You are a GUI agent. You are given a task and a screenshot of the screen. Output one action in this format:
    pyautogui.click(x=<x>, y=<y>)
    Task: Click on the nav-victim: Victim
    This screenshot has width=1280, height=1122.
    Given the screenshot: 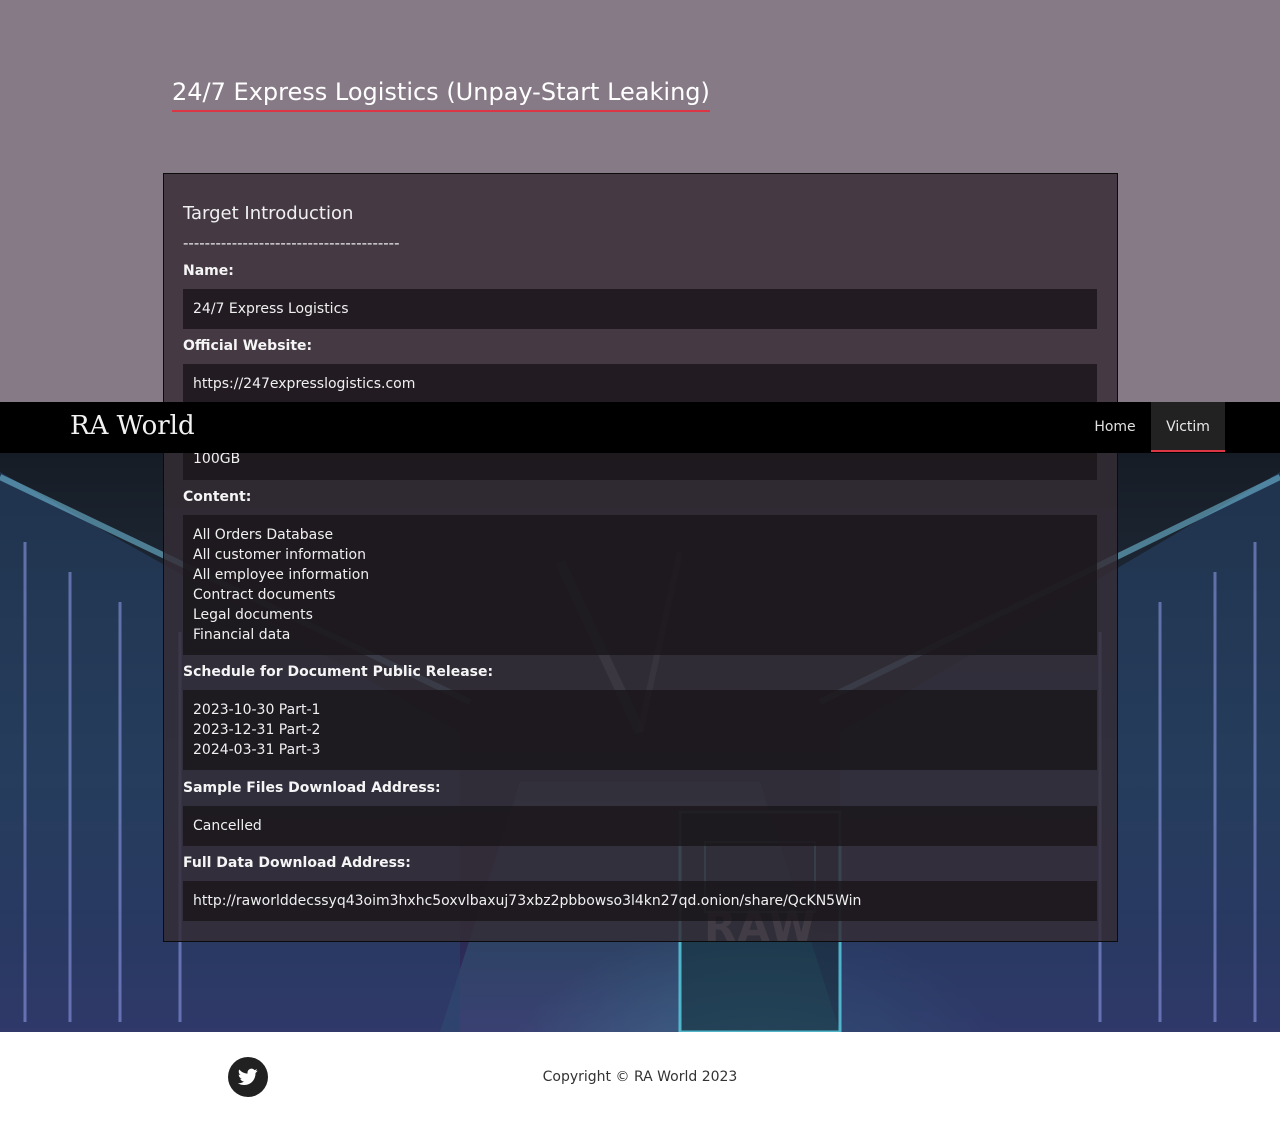 What is the action you would take?
    pyautogui.click(x=1188, y=427)
    